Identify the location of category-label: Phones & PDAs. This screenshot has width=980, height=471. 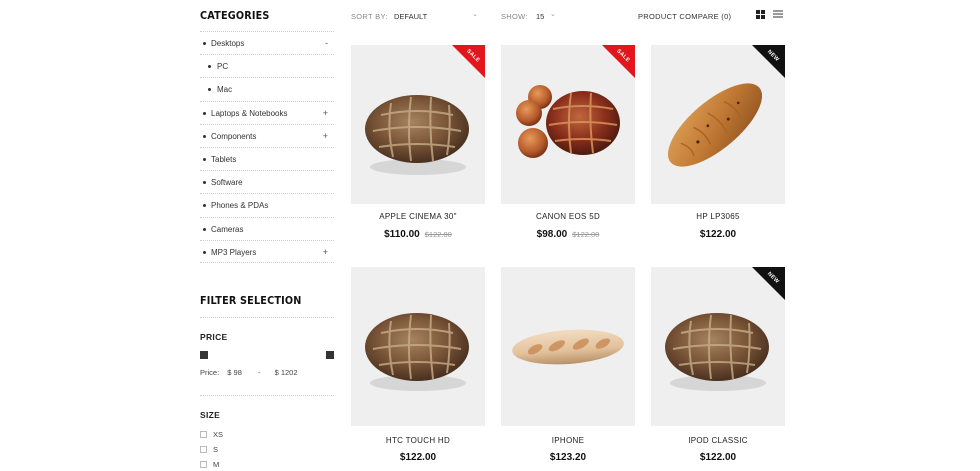
(240, 206).